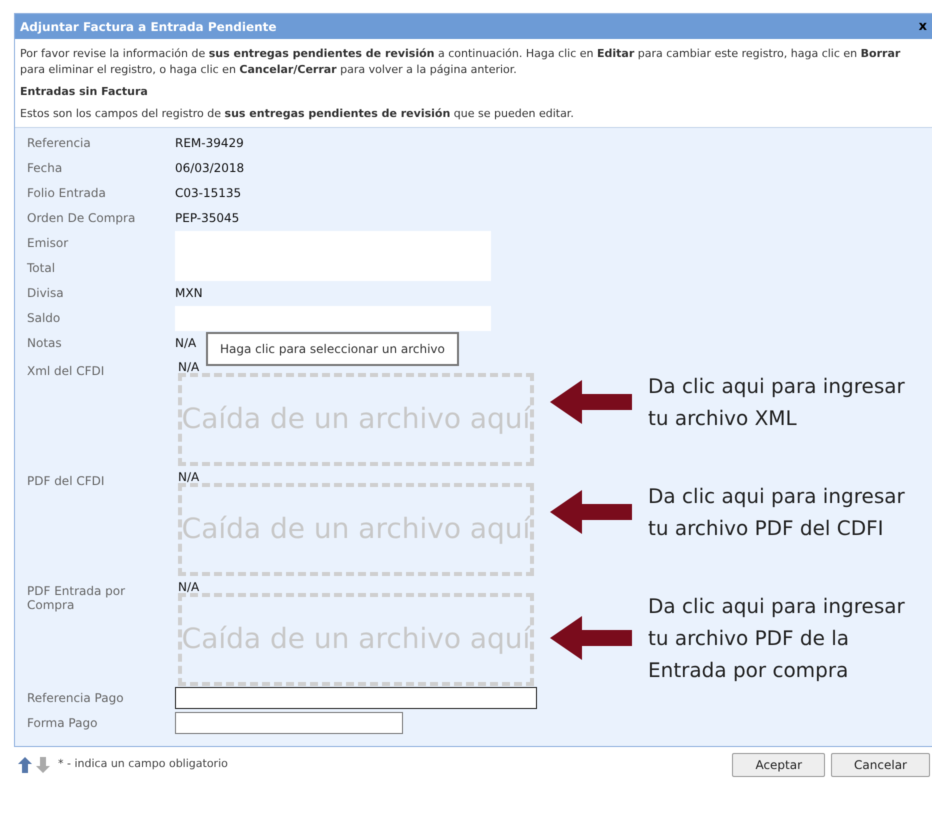  I want to click on instruction-note: Da clic aqui para ingresar tu archivo PDF de la Entrada por compra, so click(777, 638).